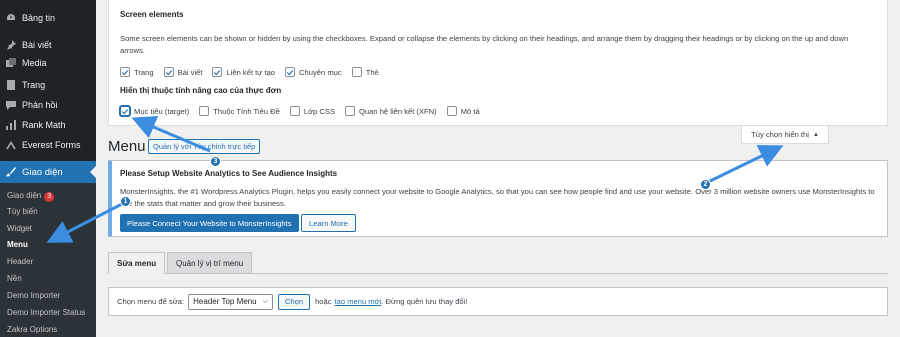  I want to click on checkbox-label: Quan hệ liên kết (XFN), so click(398, 111).